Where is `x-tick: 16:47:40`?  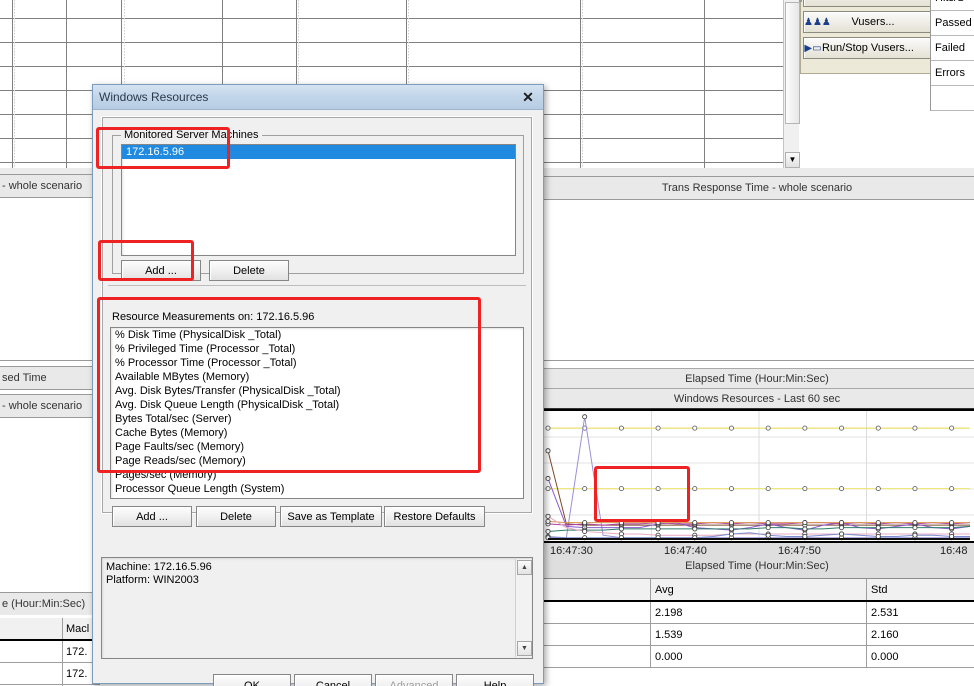 x-tick: 16:47:40 is located at coordinates (685, 551).